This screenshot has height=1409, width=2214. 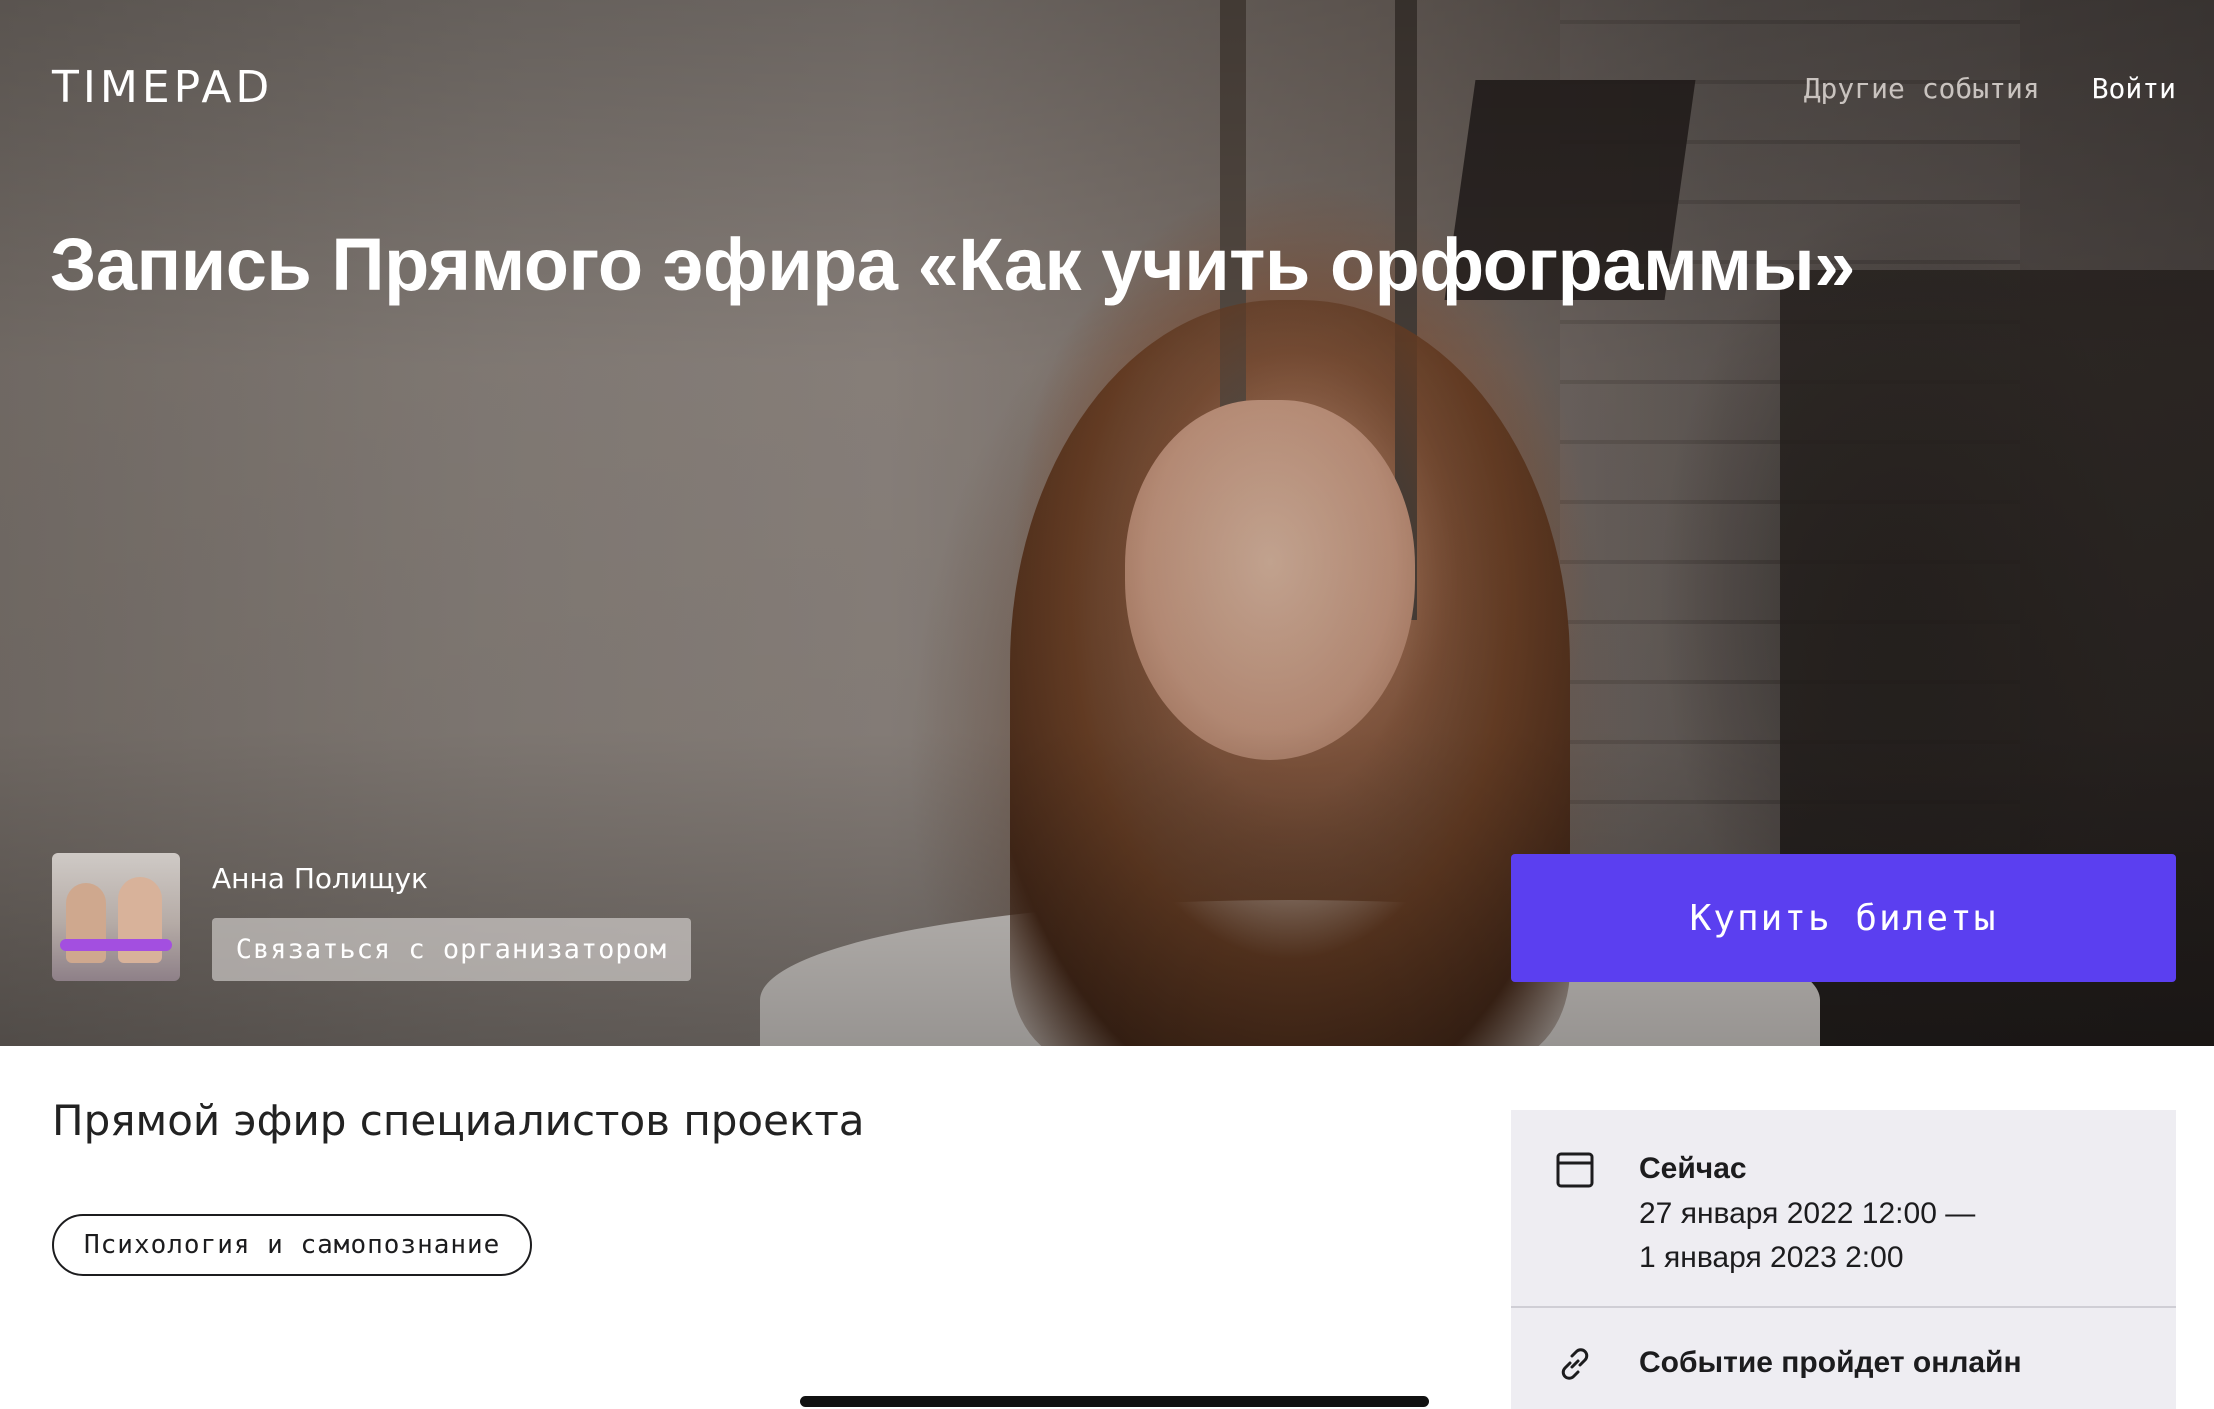 I want to click on event-subtitle: Прямой эфир специалистов проекта, so click(x=458, y=1120).